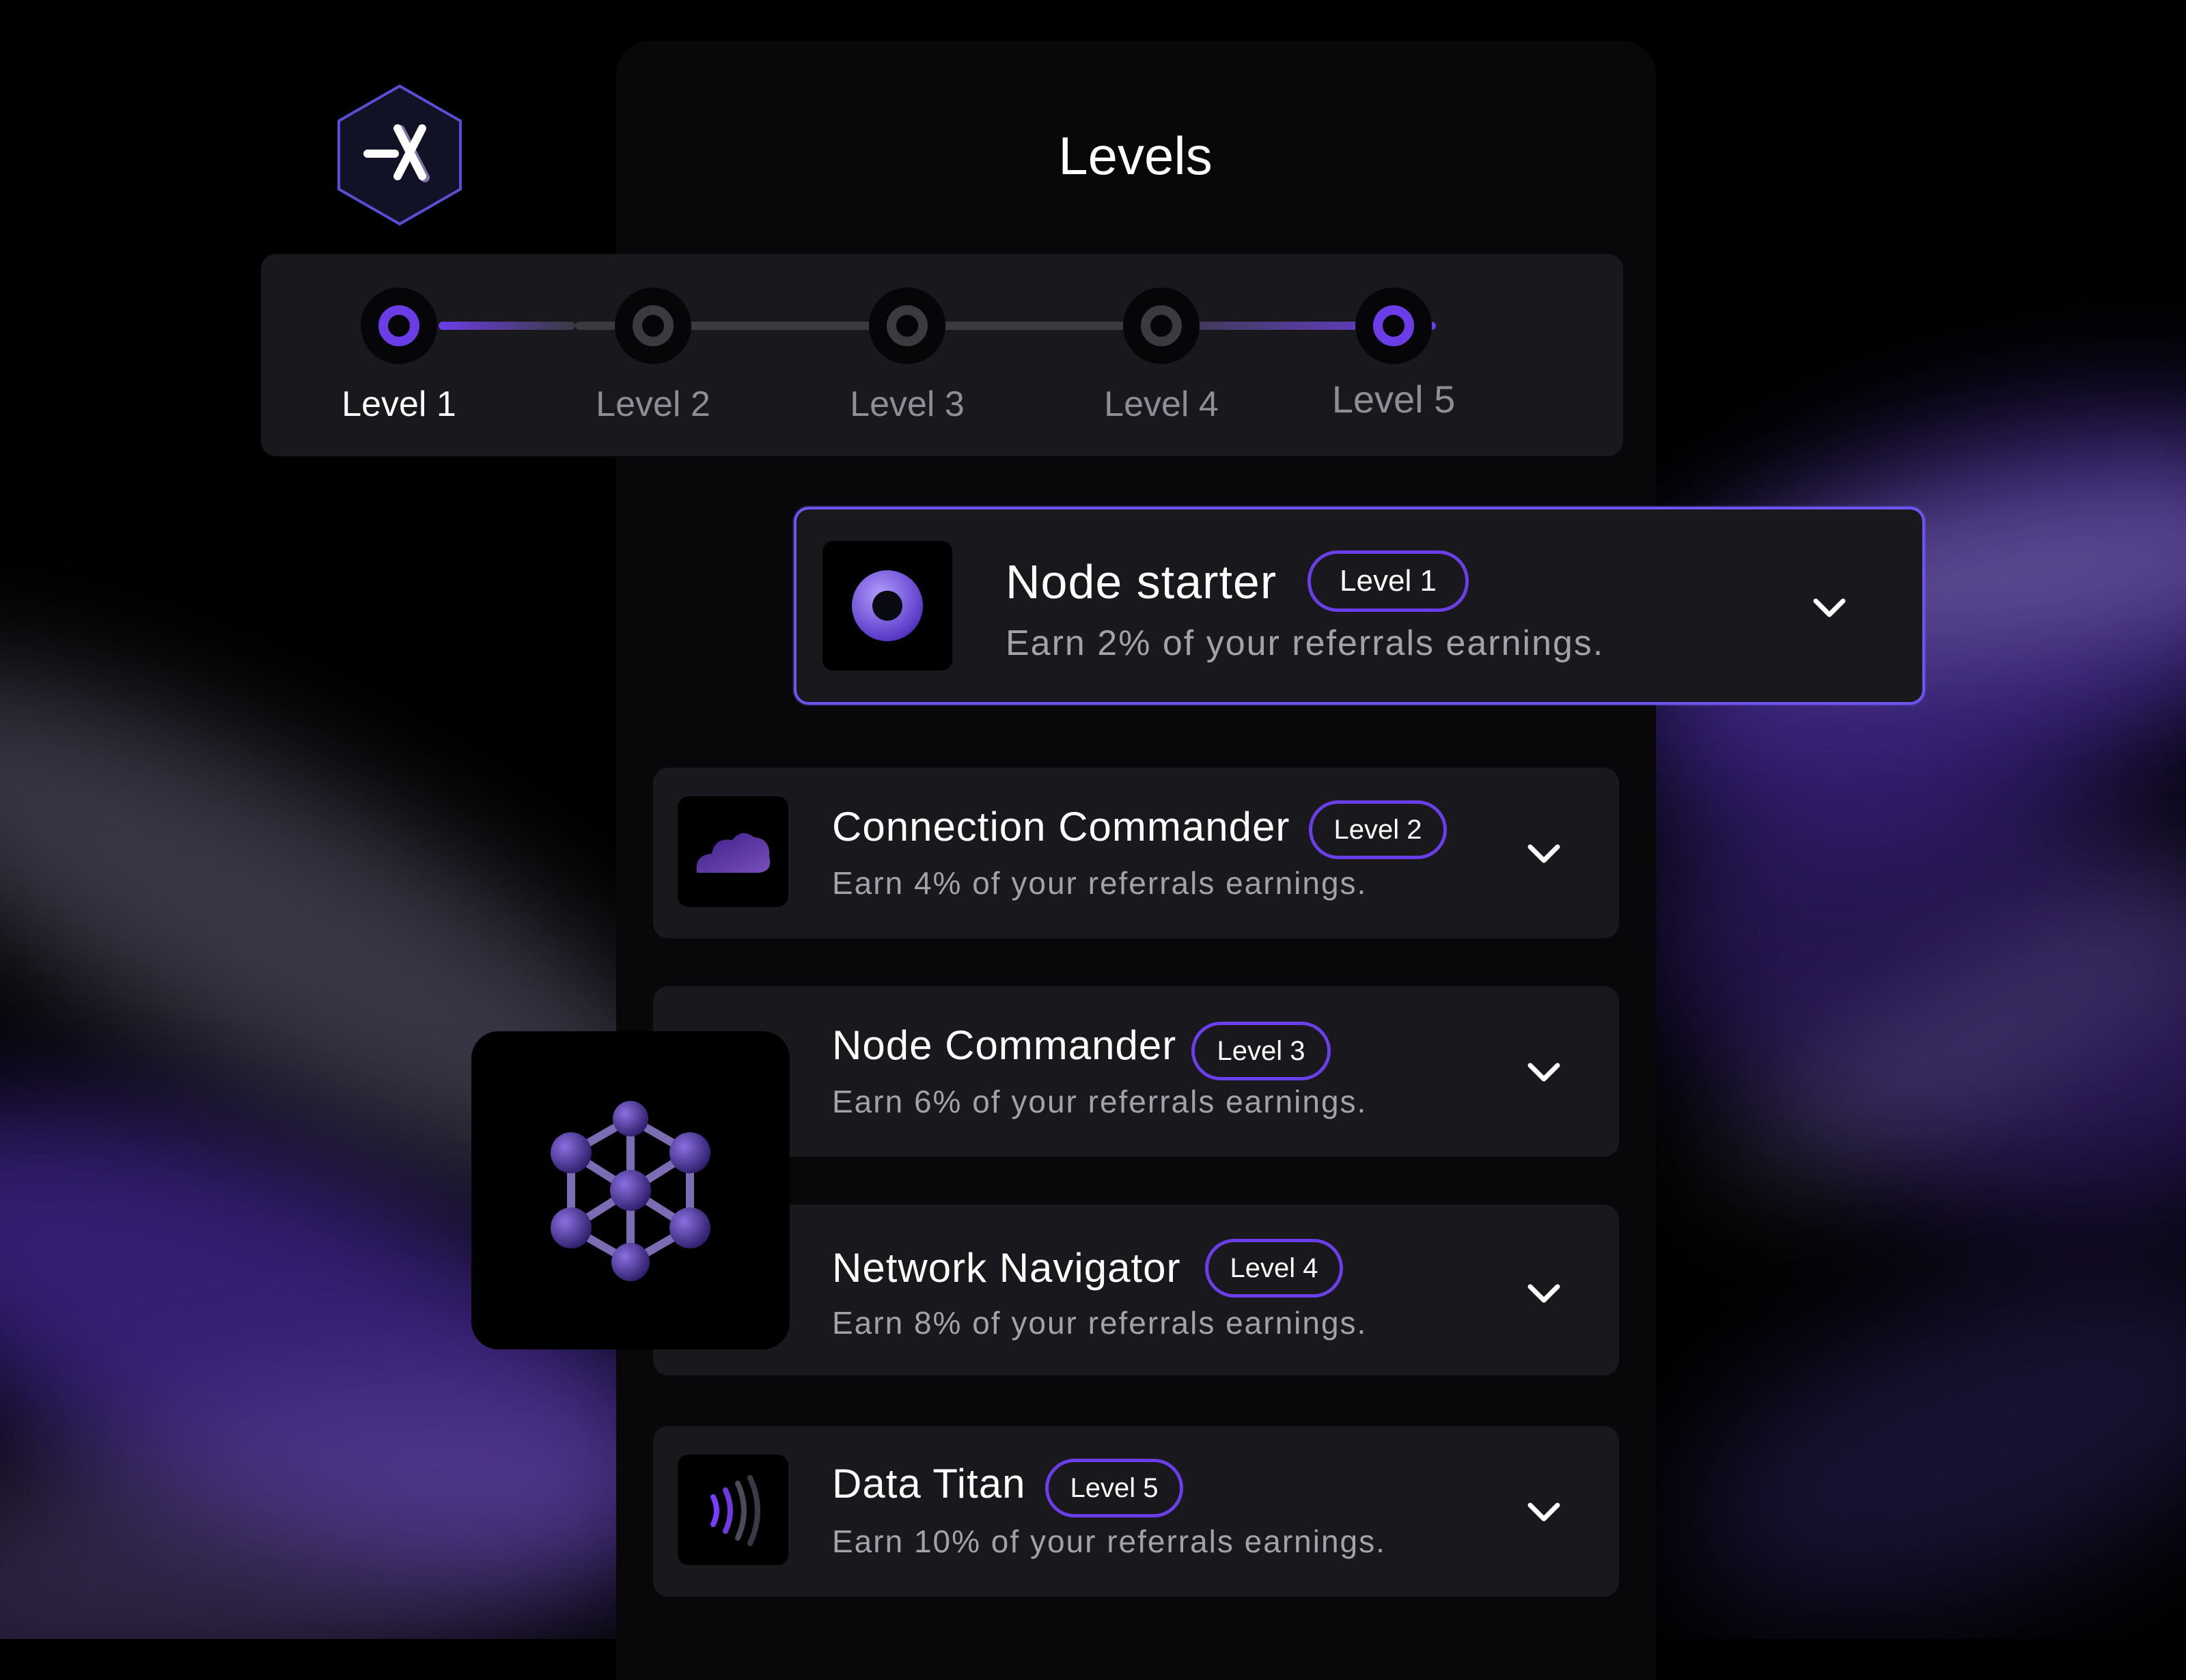 This screenshot has width=2186, height=1680. Describe the element at coordinates (1061, 827) in the screenshot. I see `level-title: Connection Commander` at that location.